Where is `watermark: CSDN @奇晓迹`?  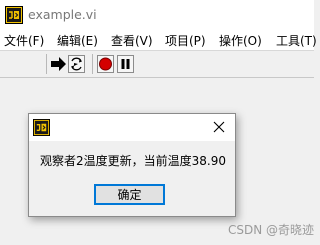 watermark: CSDN @奇晓迹 is located at coordinates (271, 230).